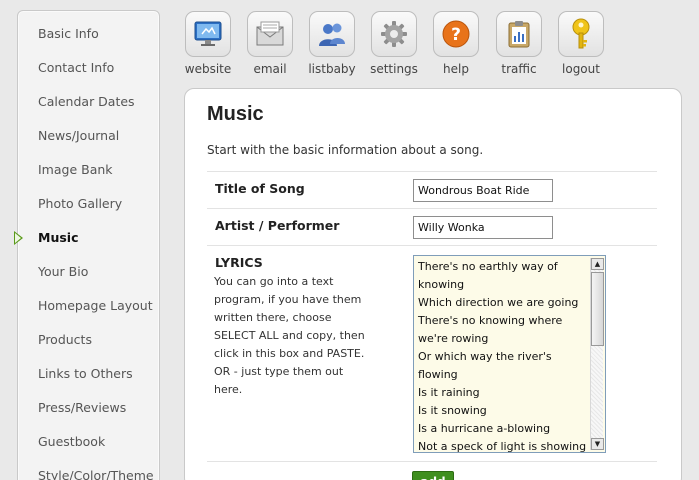 Image resolution: width=699 pixels, height=480 pixels. Describe the element at coordinates (68, 33) in the screenshot. I see `sidebar-item-label: Basic Info` at that location.